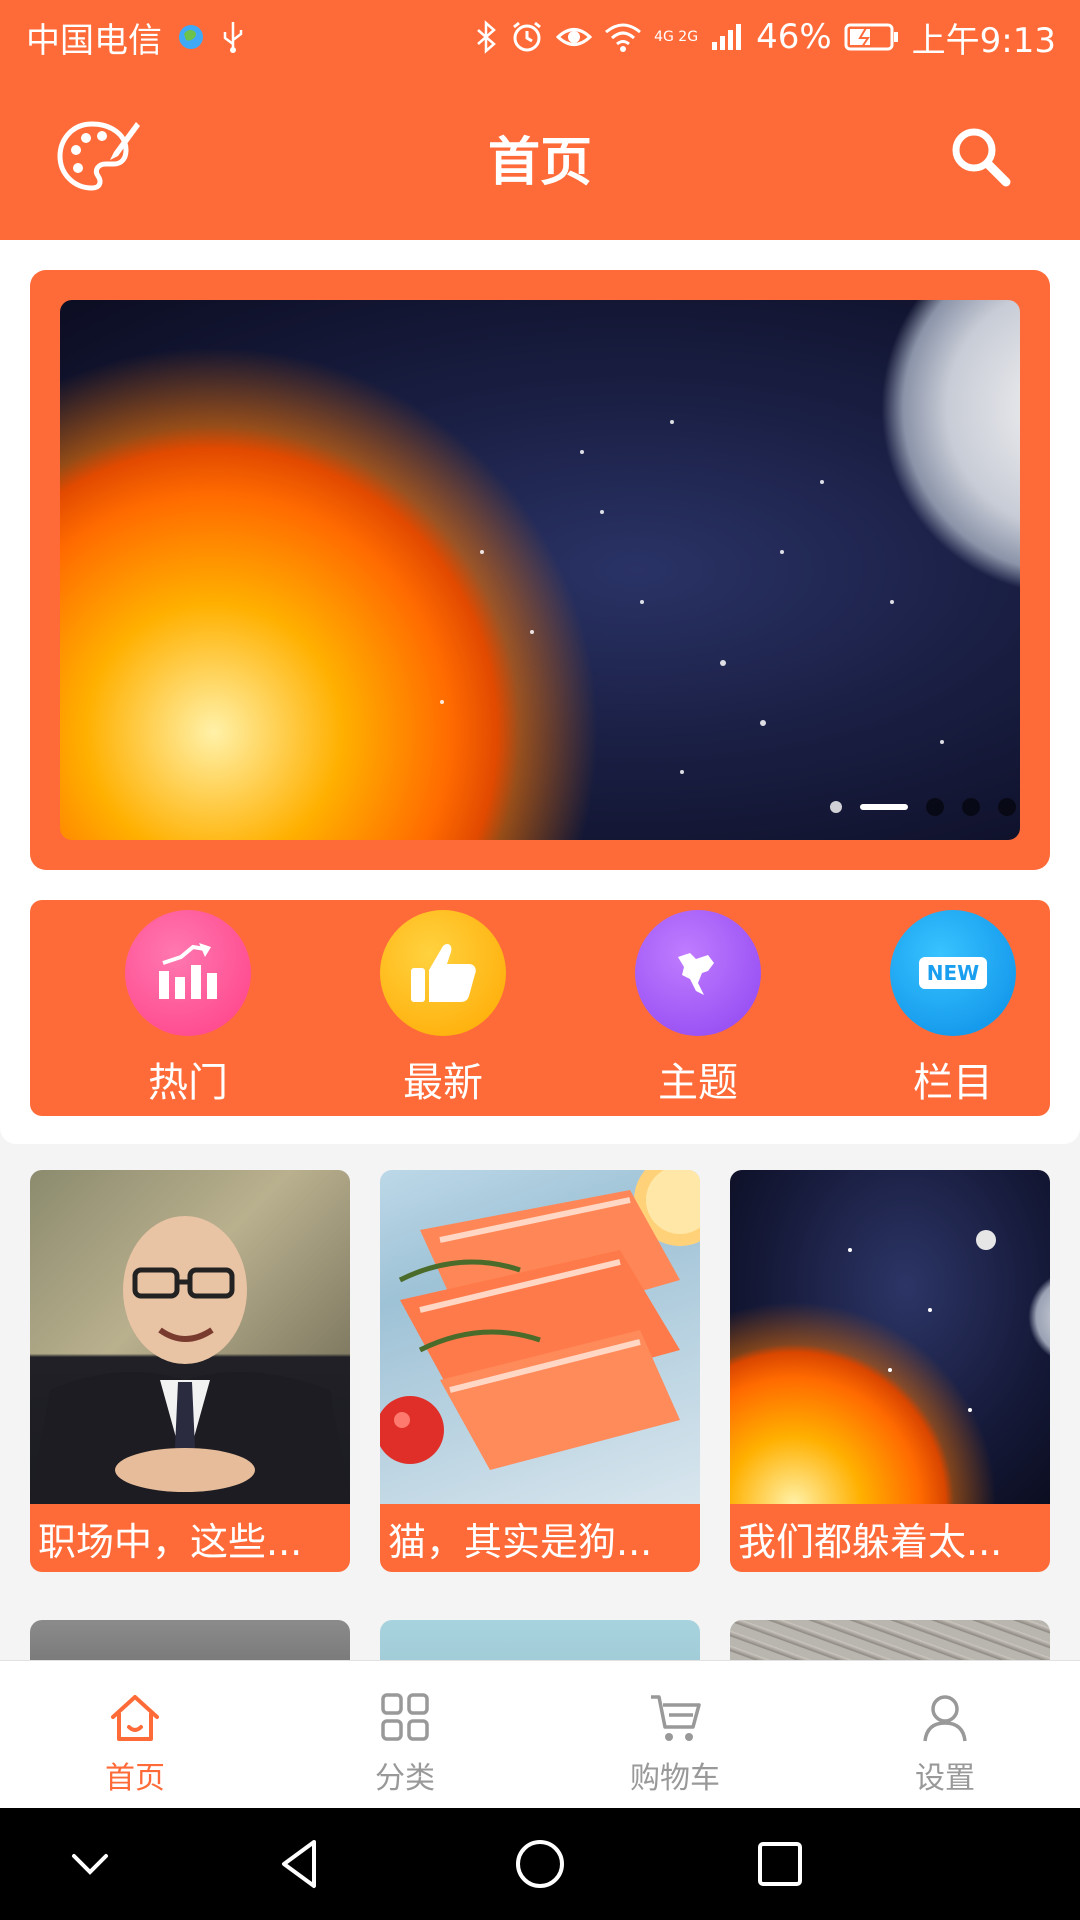 Image resolution: width=1080 pixels, height=1920 pixels. I want to click on quick-item-column: NEW 栏目, so click(953, 1010).